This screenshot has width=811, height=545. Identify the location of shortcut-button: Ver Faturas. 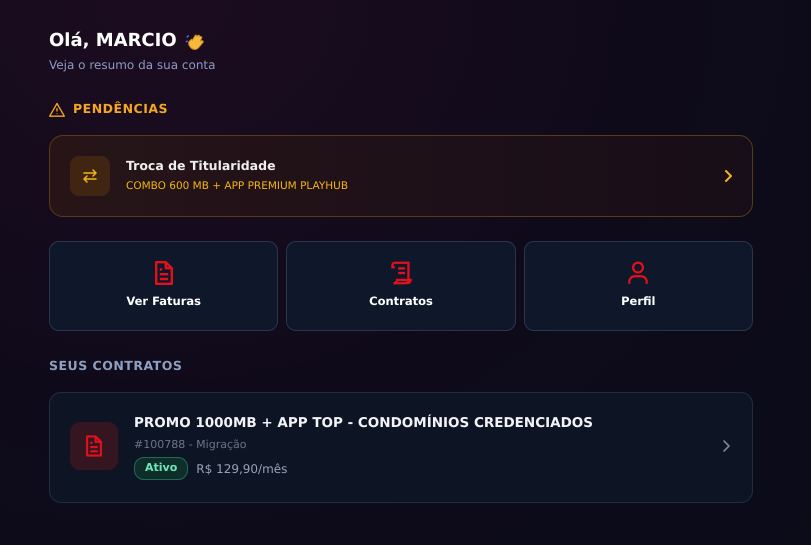
(163, 285).